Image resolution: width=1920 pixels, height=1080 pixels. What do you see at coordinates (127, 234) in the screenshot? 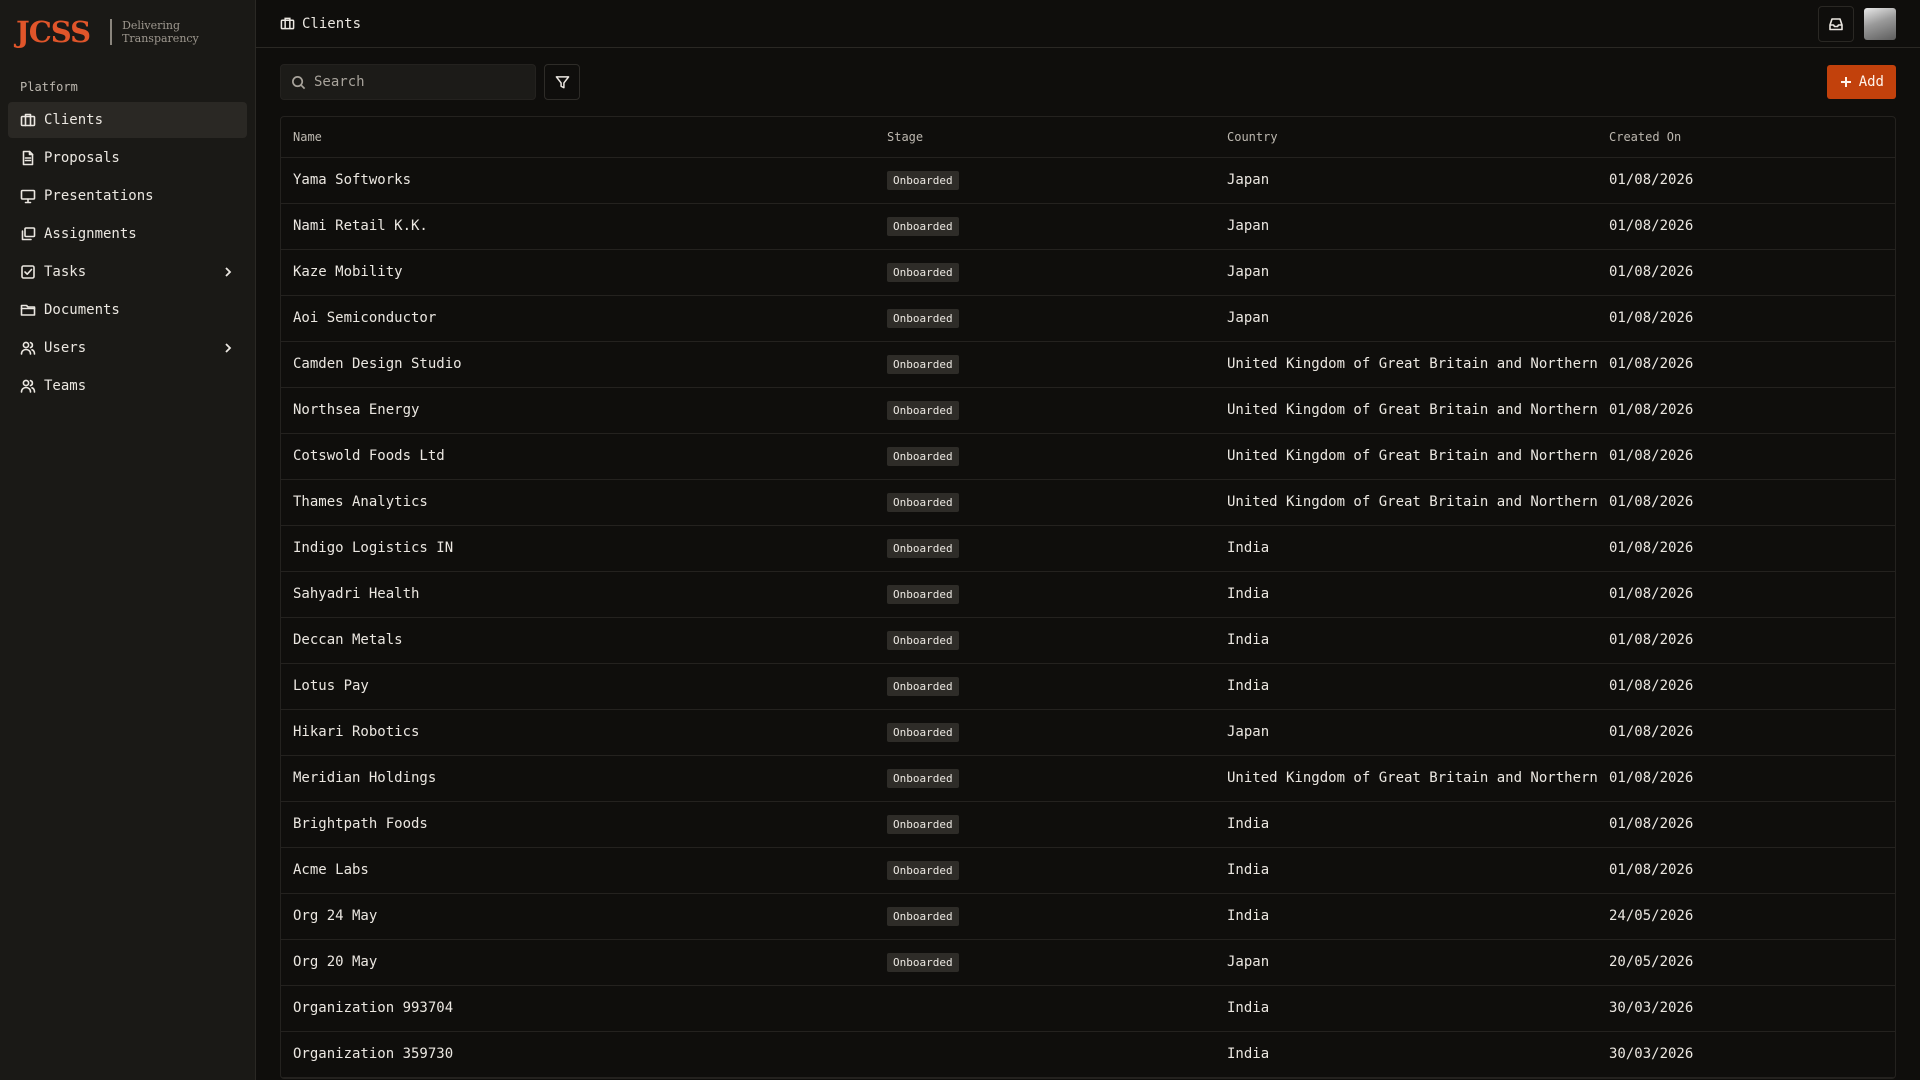
I see `sidebar-item-assignments: Assignments` at bounding box center [127, 234].